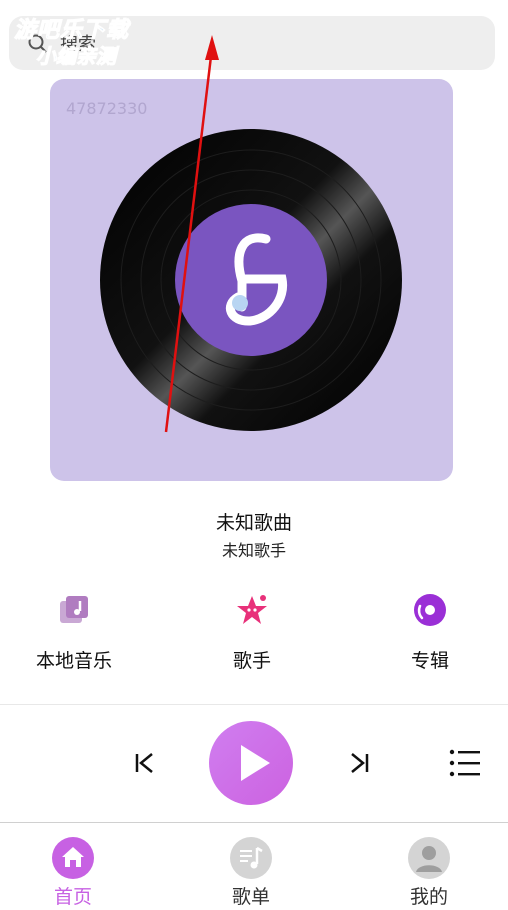 The height and width of the screenshot is (910, 508). What do you see at coordinates (74, 609) in the screenshot?
I see `local-music-icon` at bounding box center [74, 609].